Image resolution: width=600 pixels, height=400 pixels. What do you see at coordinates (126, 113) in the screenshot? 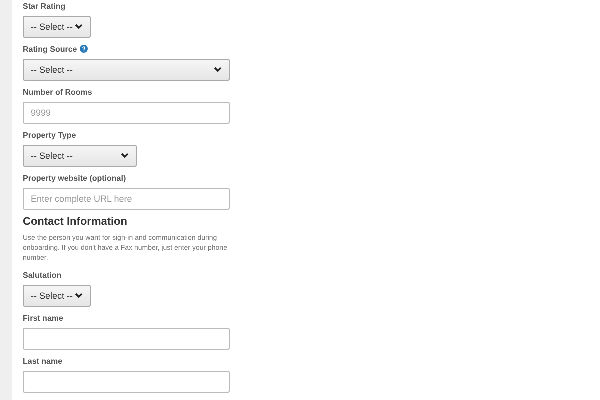
I see `text-field: 9999` at bounding box center [126, 113].